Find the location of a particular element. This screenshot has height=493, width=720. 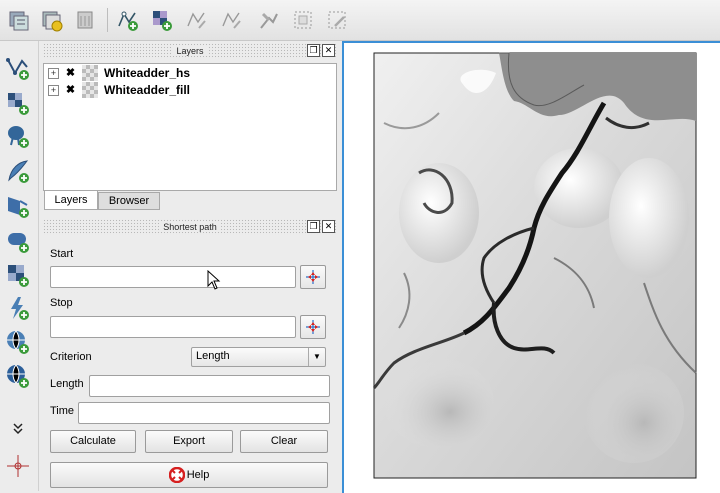

tab-browser: Browser is located at coordinates (129, 201).